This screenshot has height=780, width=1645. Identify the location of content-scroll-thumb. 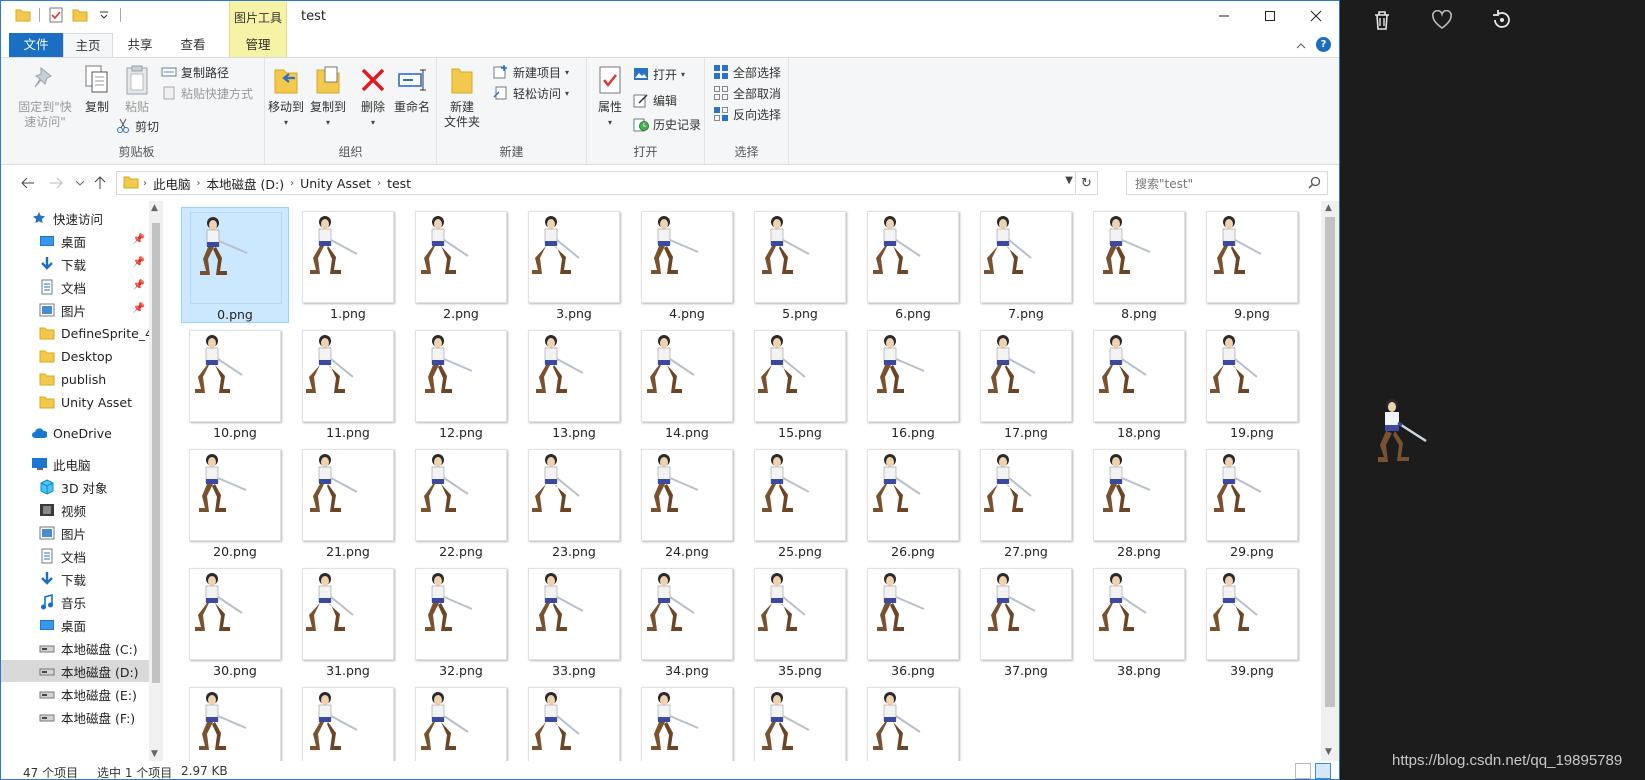
(1330, 462).